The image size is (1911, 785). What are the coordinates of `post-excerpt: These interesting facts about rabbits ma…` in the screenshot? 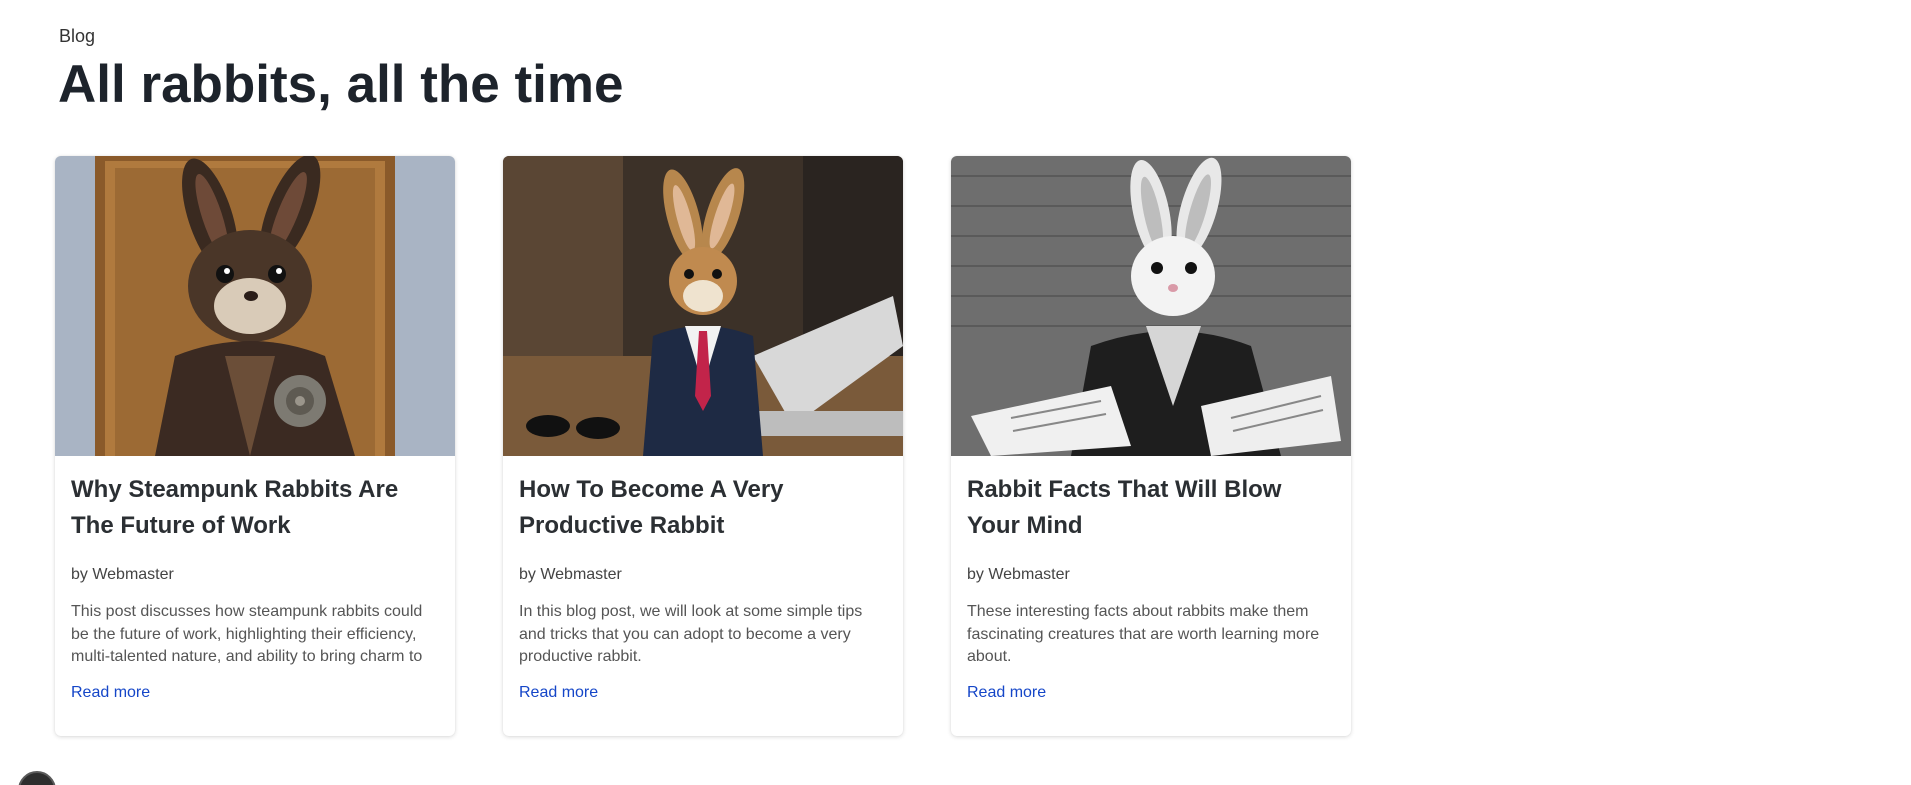 It's located at (1143, 634).